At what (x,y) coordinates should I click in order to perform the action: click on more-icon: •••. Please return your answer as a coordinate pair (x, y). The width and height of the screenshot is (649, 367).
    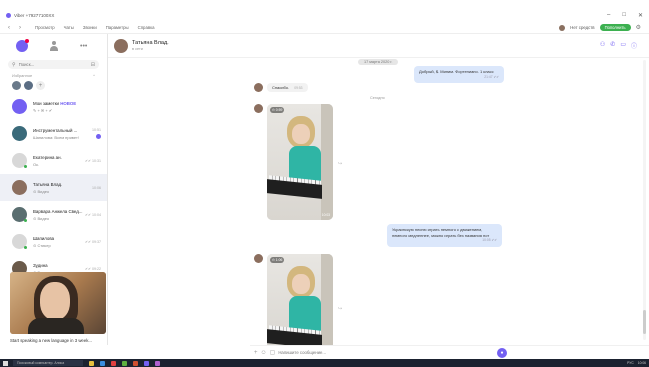
    Looking at the image, I should click on (83, 46).